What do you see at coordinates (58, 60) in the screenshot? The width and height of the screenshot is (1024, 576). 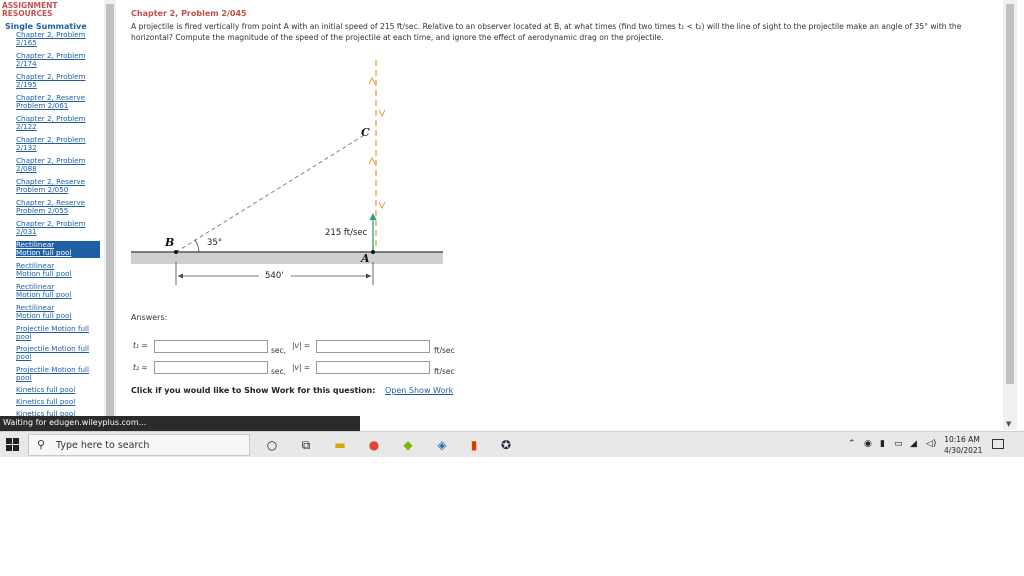 I see `sidebar-item: Chapter 2, Problem 2/174` at bounding box center [58, 60].